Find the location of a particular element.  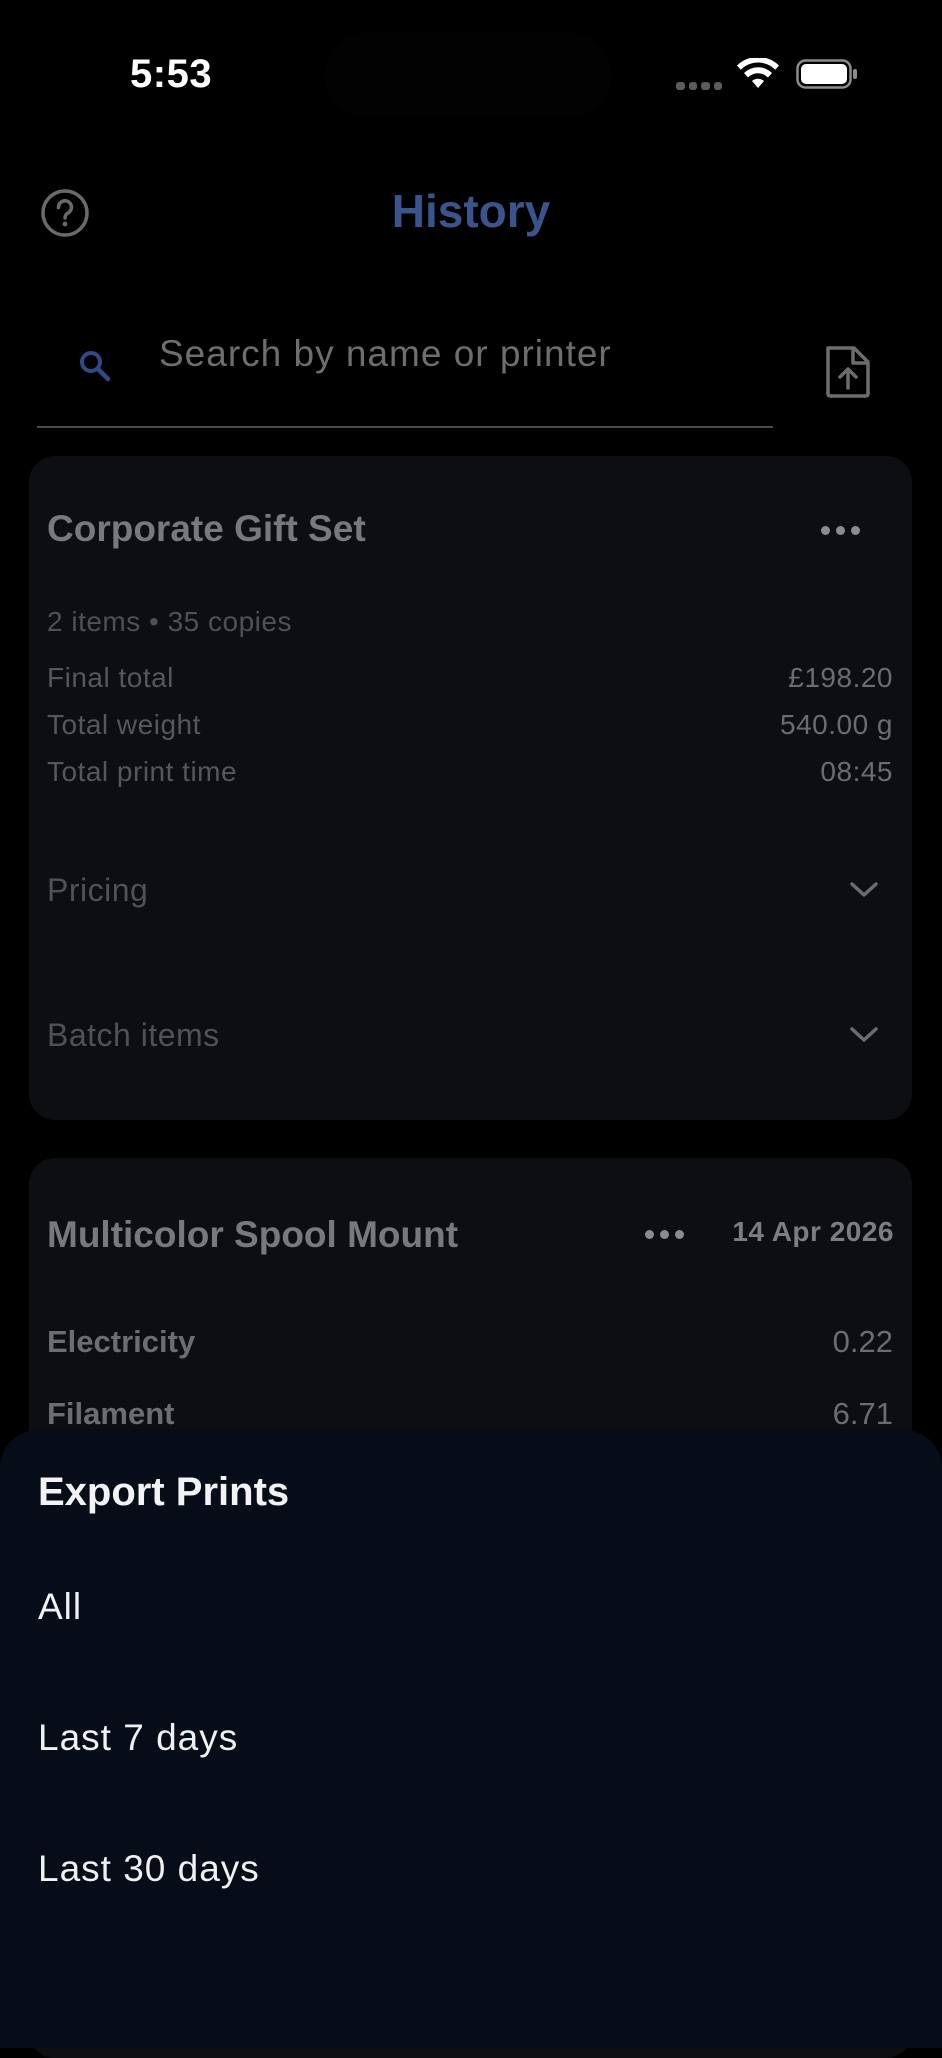

stat-row-total-weight: Total weight 540.00 g is located at coordinates (470, 725).